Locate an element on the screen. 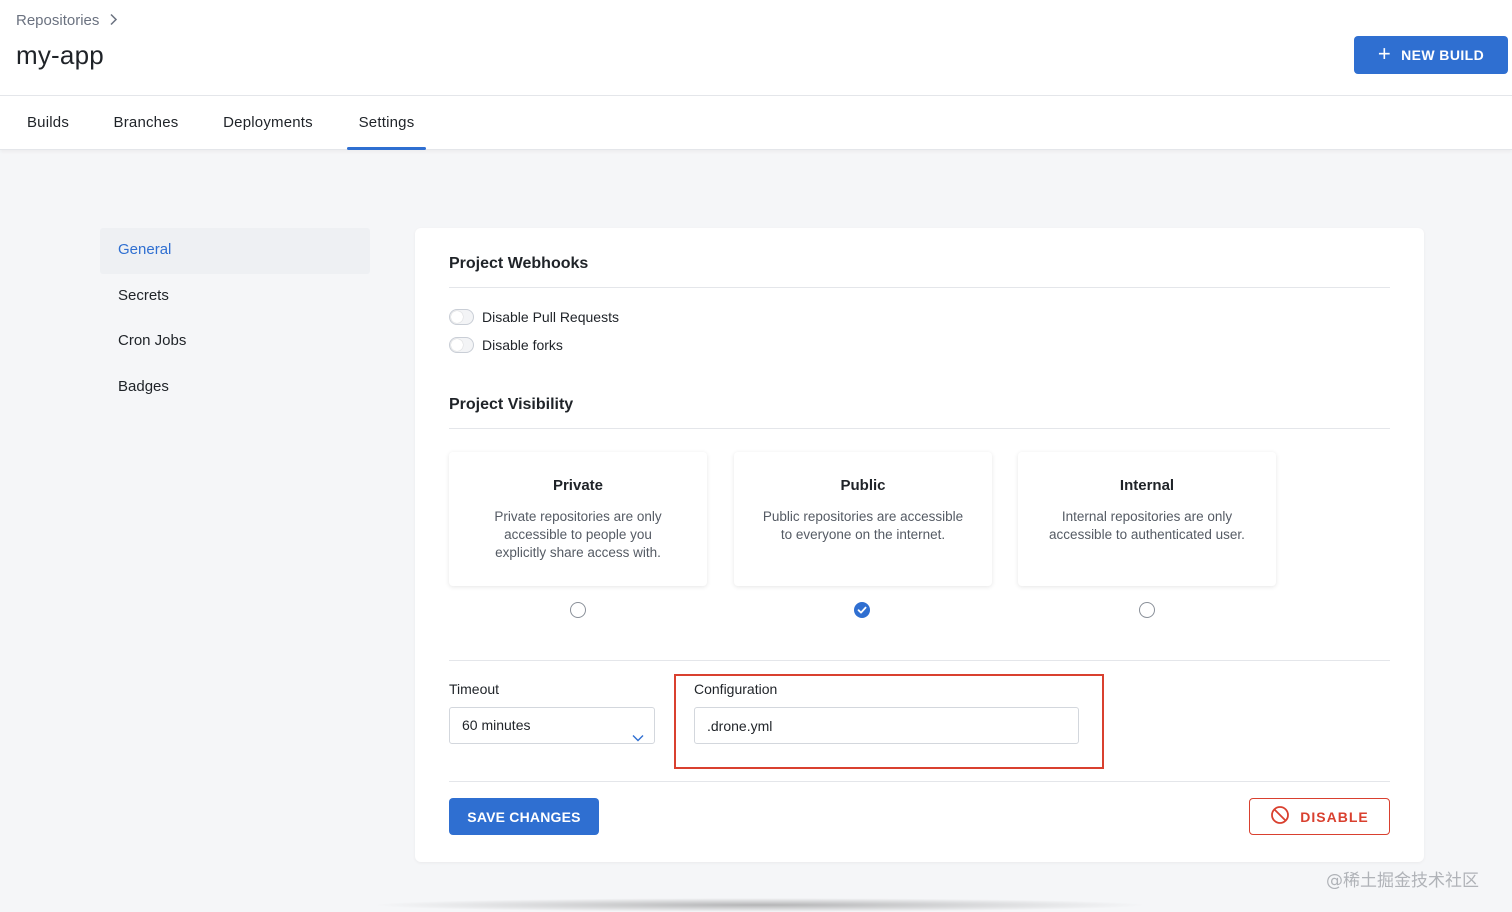 This screenshot has width=1512, height=912. new-build-button: + NEW BUILD is located at coordinates (1431, 55).